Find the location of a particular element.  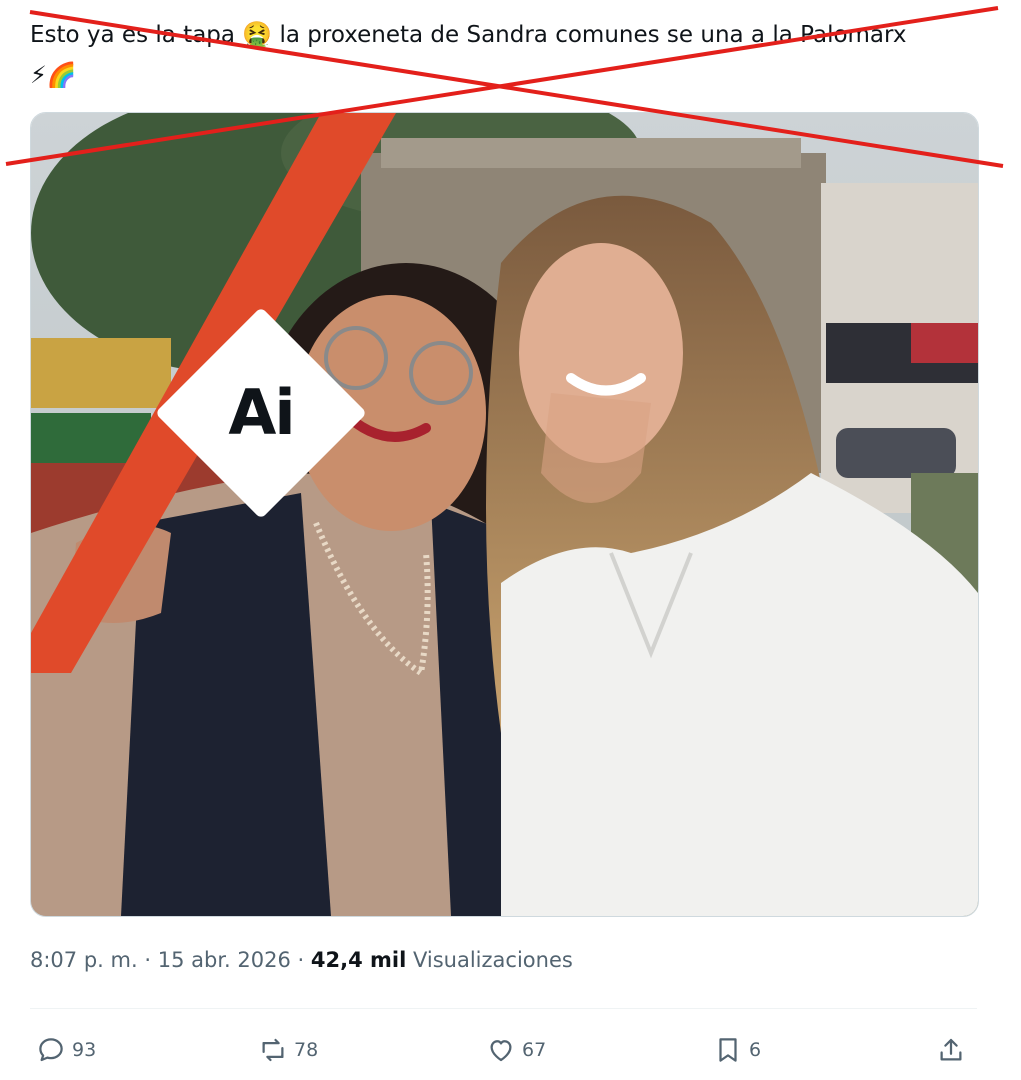

tweet-date: 15 abr. 2026 is located at coordinates (224, 960).